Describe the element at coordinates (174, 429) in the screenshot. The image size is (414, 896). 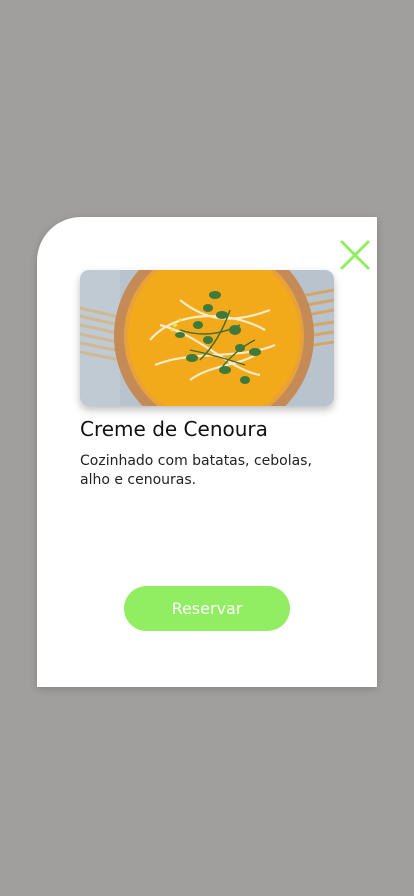
I see `dish-title: Creme de Cenoura` at that location.